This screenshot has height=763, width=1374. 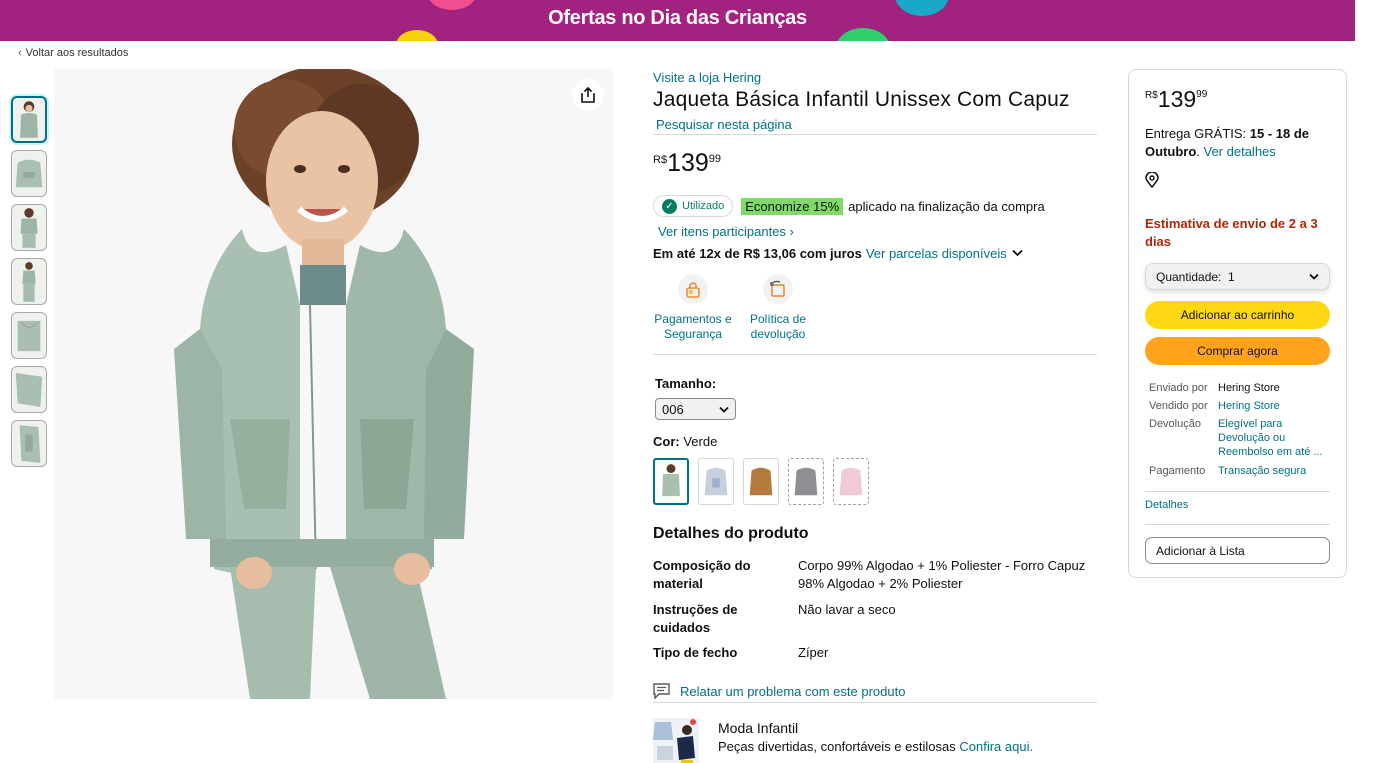 What do you see at coordinates (996, 746) in the screenshot?
I see `promo-link: Confira aqui.` at bounding box center [996, 746].